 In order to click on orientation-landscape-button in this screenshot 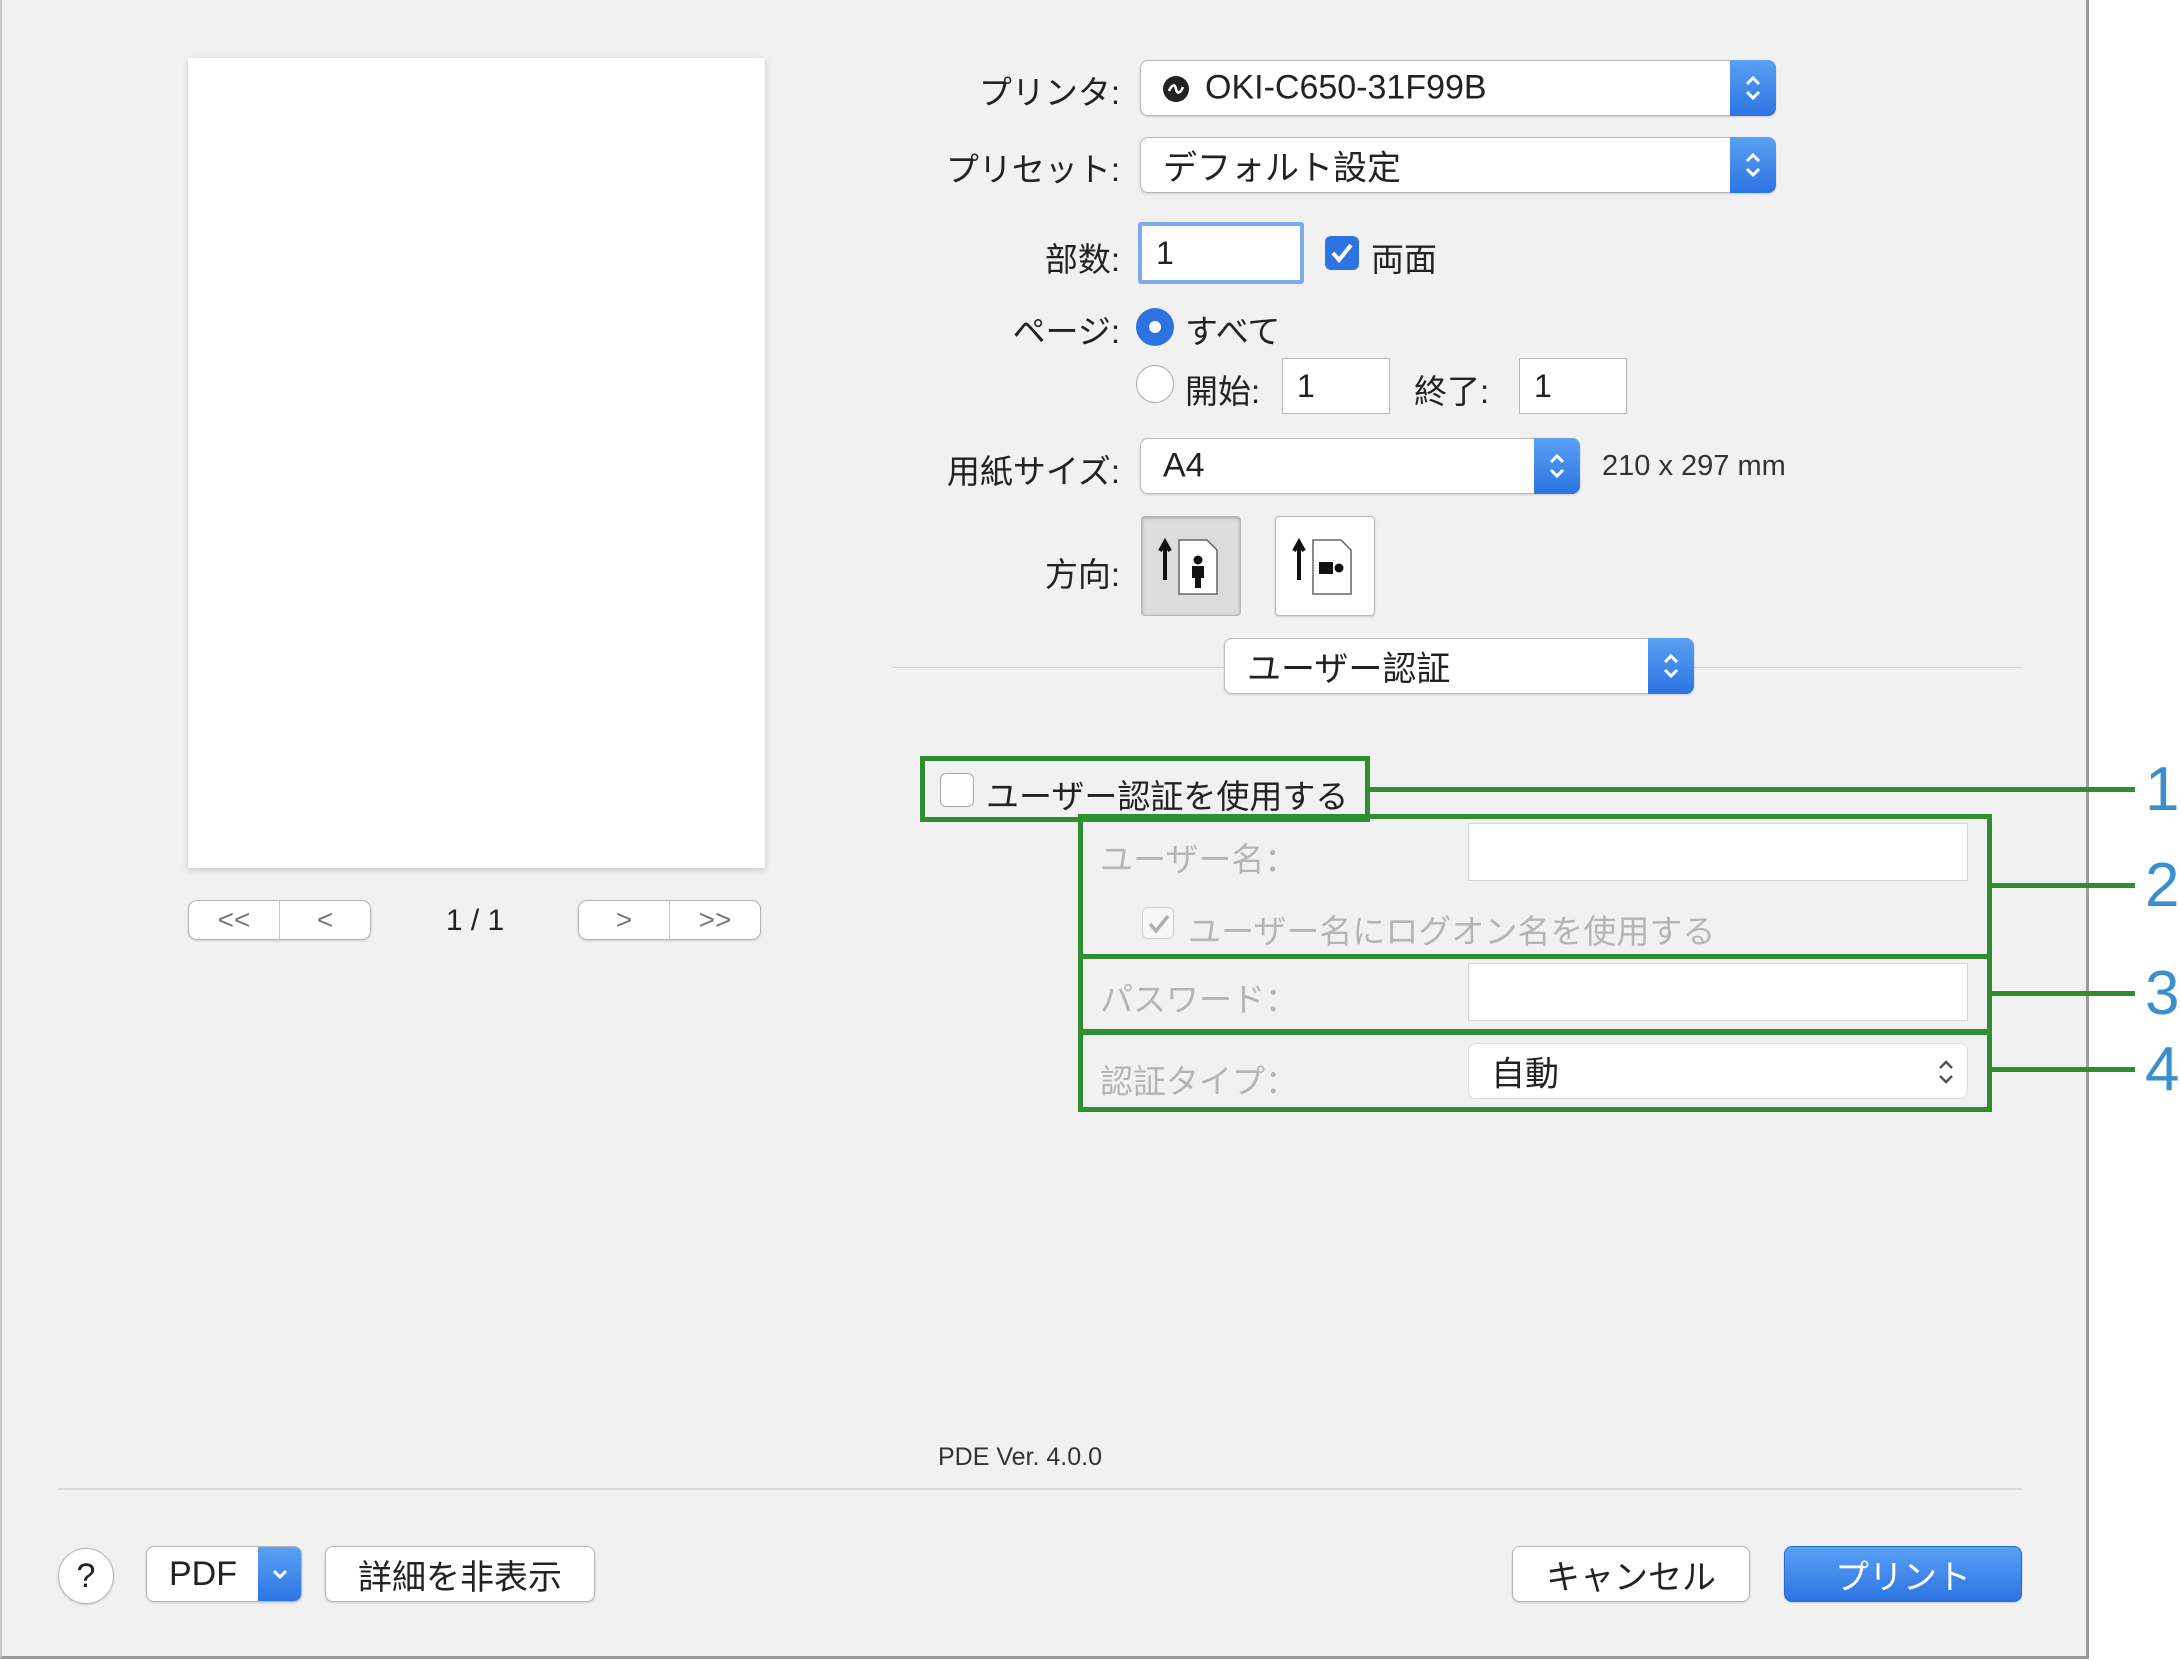, I will do `click(1325, 566)`.